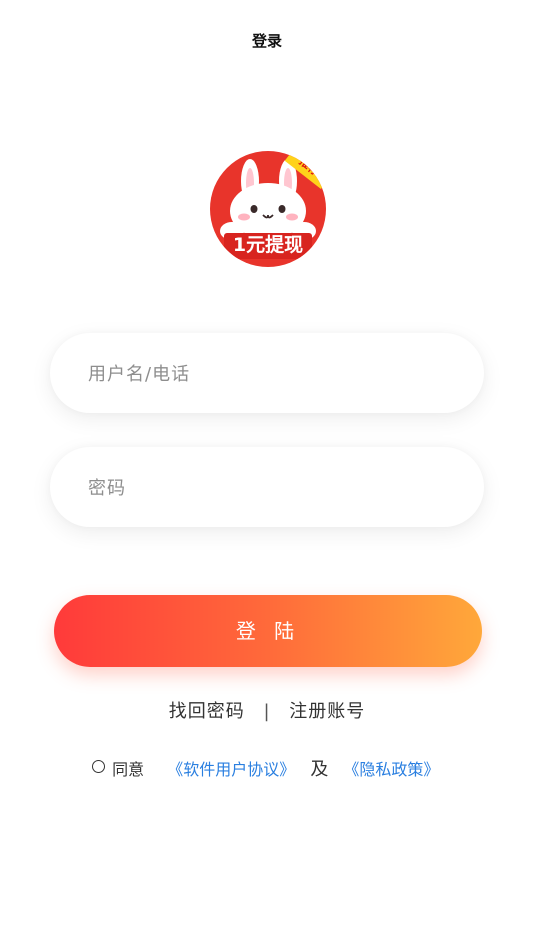  What do you see at coordinates (268, 209) in the screenshot?
I see `app-logo: 1元提现 推荐` at bounding box center [268, 209].